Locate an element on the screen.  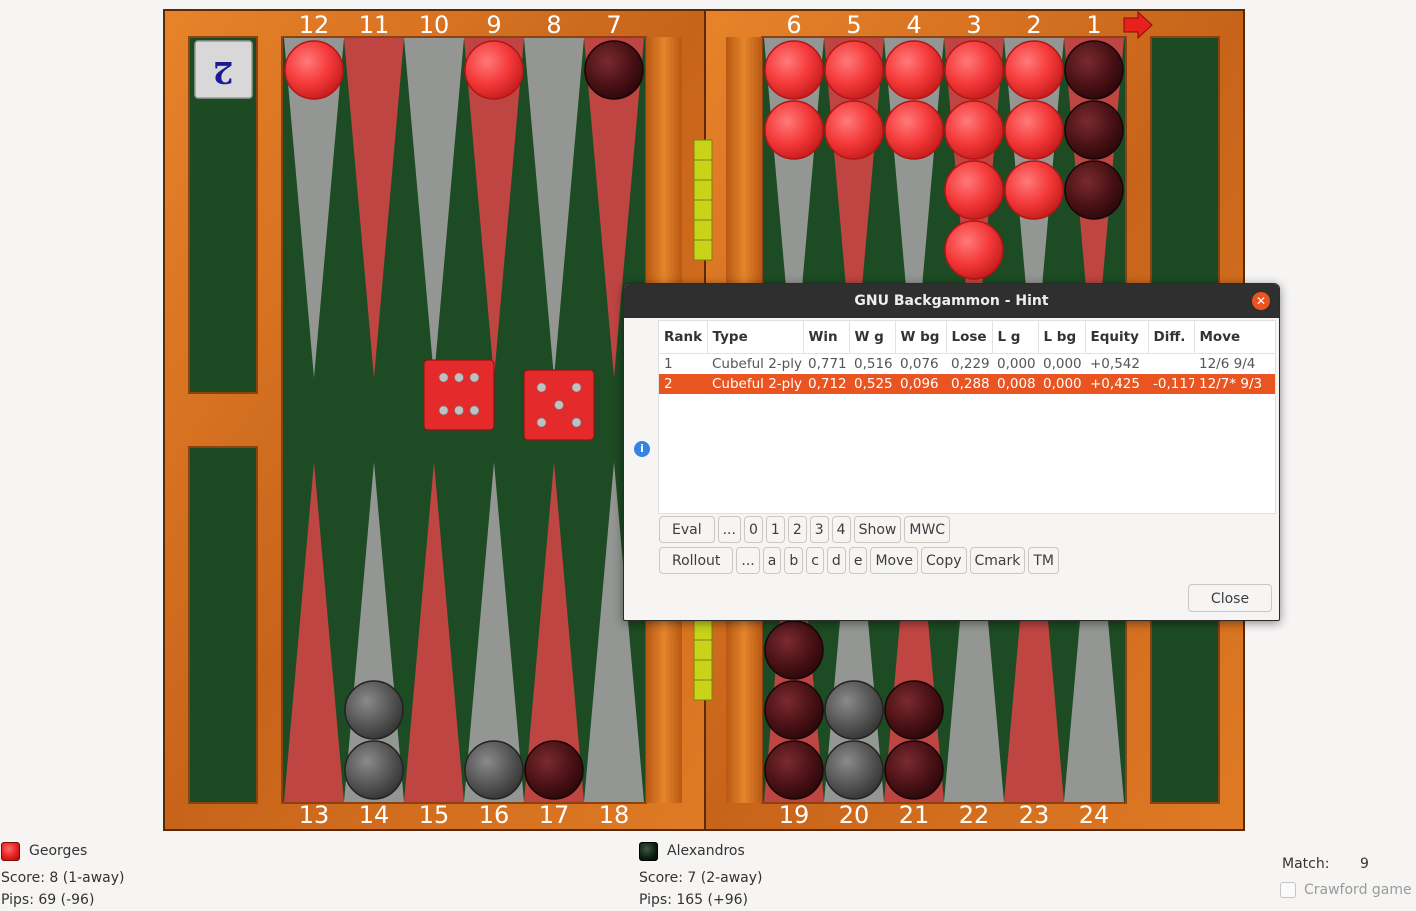
score-georges: Score: 8 (1-away) is located at coordinates (63, 878).